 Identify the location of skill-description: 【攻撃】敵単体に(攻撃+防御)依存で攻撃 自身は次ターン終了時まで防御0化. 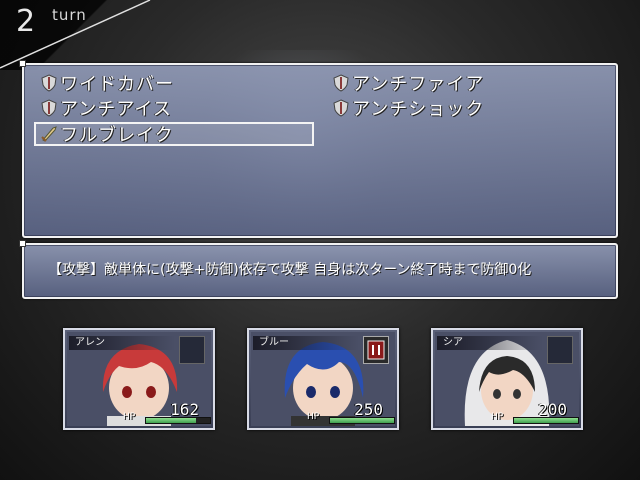
(290, 270).